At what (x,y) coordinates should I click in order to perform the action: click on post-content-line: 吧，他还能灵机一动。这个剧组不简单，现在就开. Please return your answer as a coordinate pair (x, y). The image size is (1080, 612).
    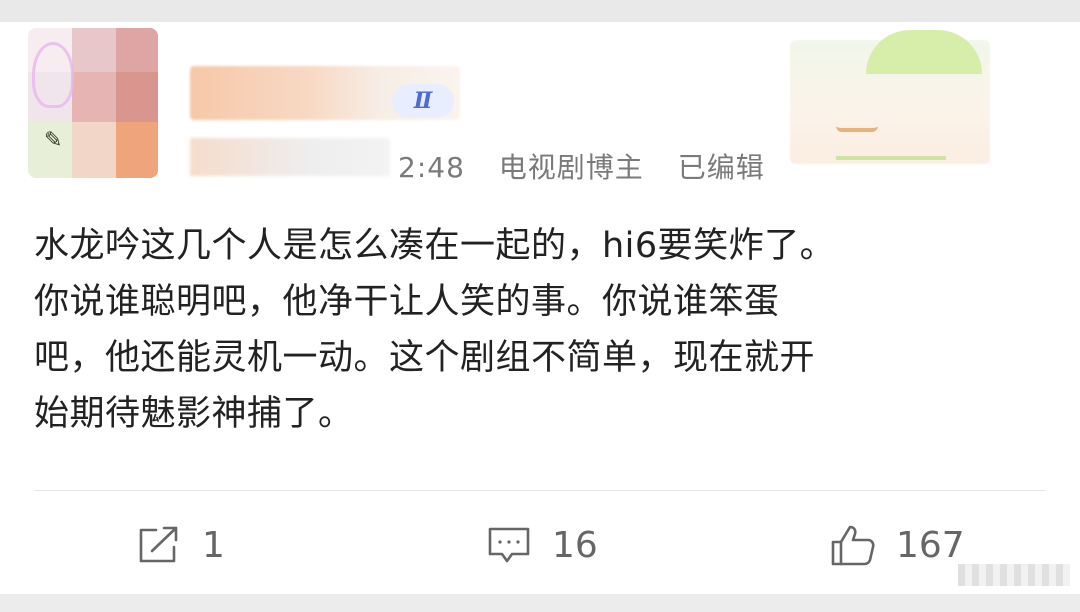
    Looking at the image, I should click on (425, 358).